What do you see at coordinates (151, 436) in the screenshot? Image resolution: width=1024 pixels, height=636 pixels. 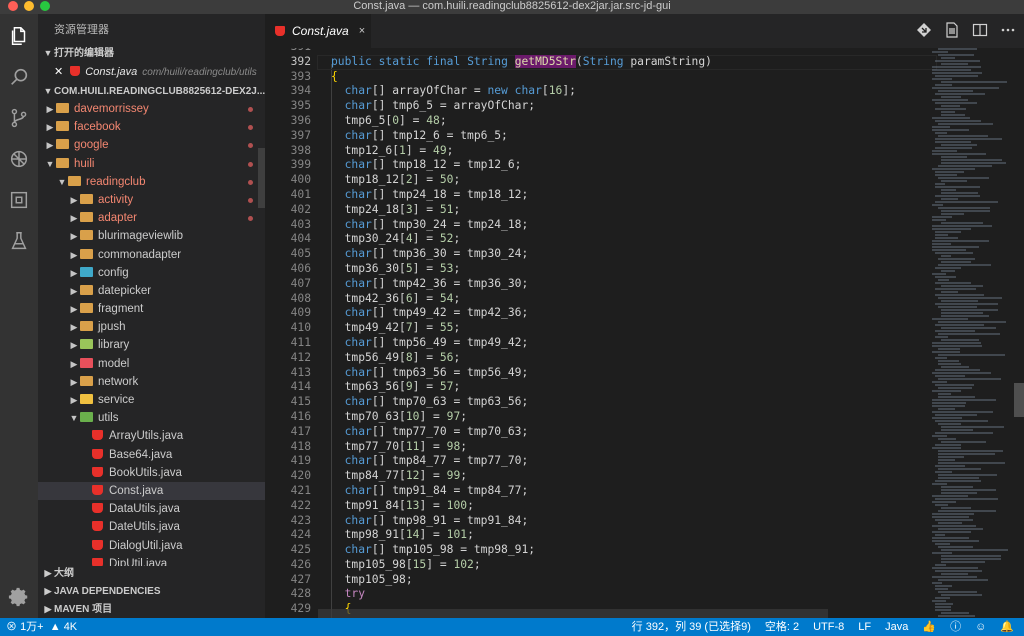 I see `tree-file-item: ArrayUtils.java` at bounding box center [151, 436].